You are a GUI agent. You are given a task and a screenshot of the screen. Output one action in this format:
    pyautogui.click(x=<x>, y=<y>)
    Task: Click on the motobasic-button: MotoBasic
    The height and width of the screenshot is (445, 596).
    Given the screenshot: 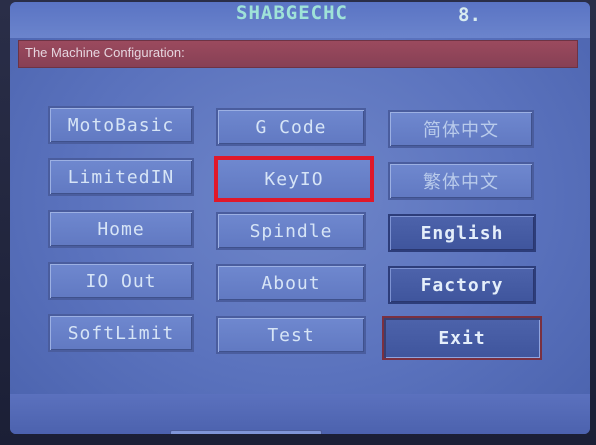 What is the action you would take?
    pyautogui.click(x=121, y=125)
    